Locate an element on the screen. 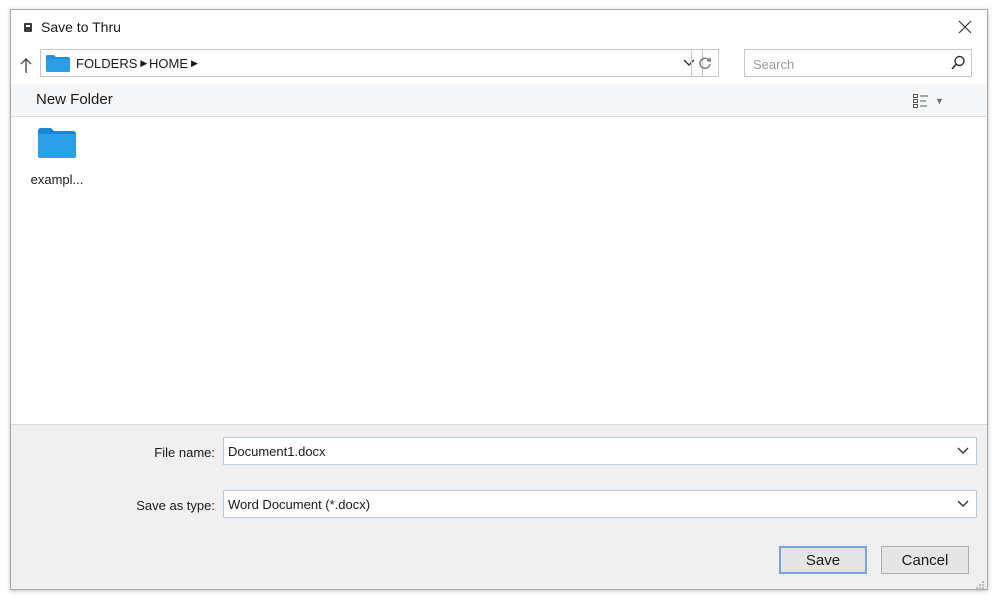 Image resolution: width=1000 pixels, height=606 pixels. address-bar: FOLDERS ▶ HOME ▶ is located at coordinates (371, 63).